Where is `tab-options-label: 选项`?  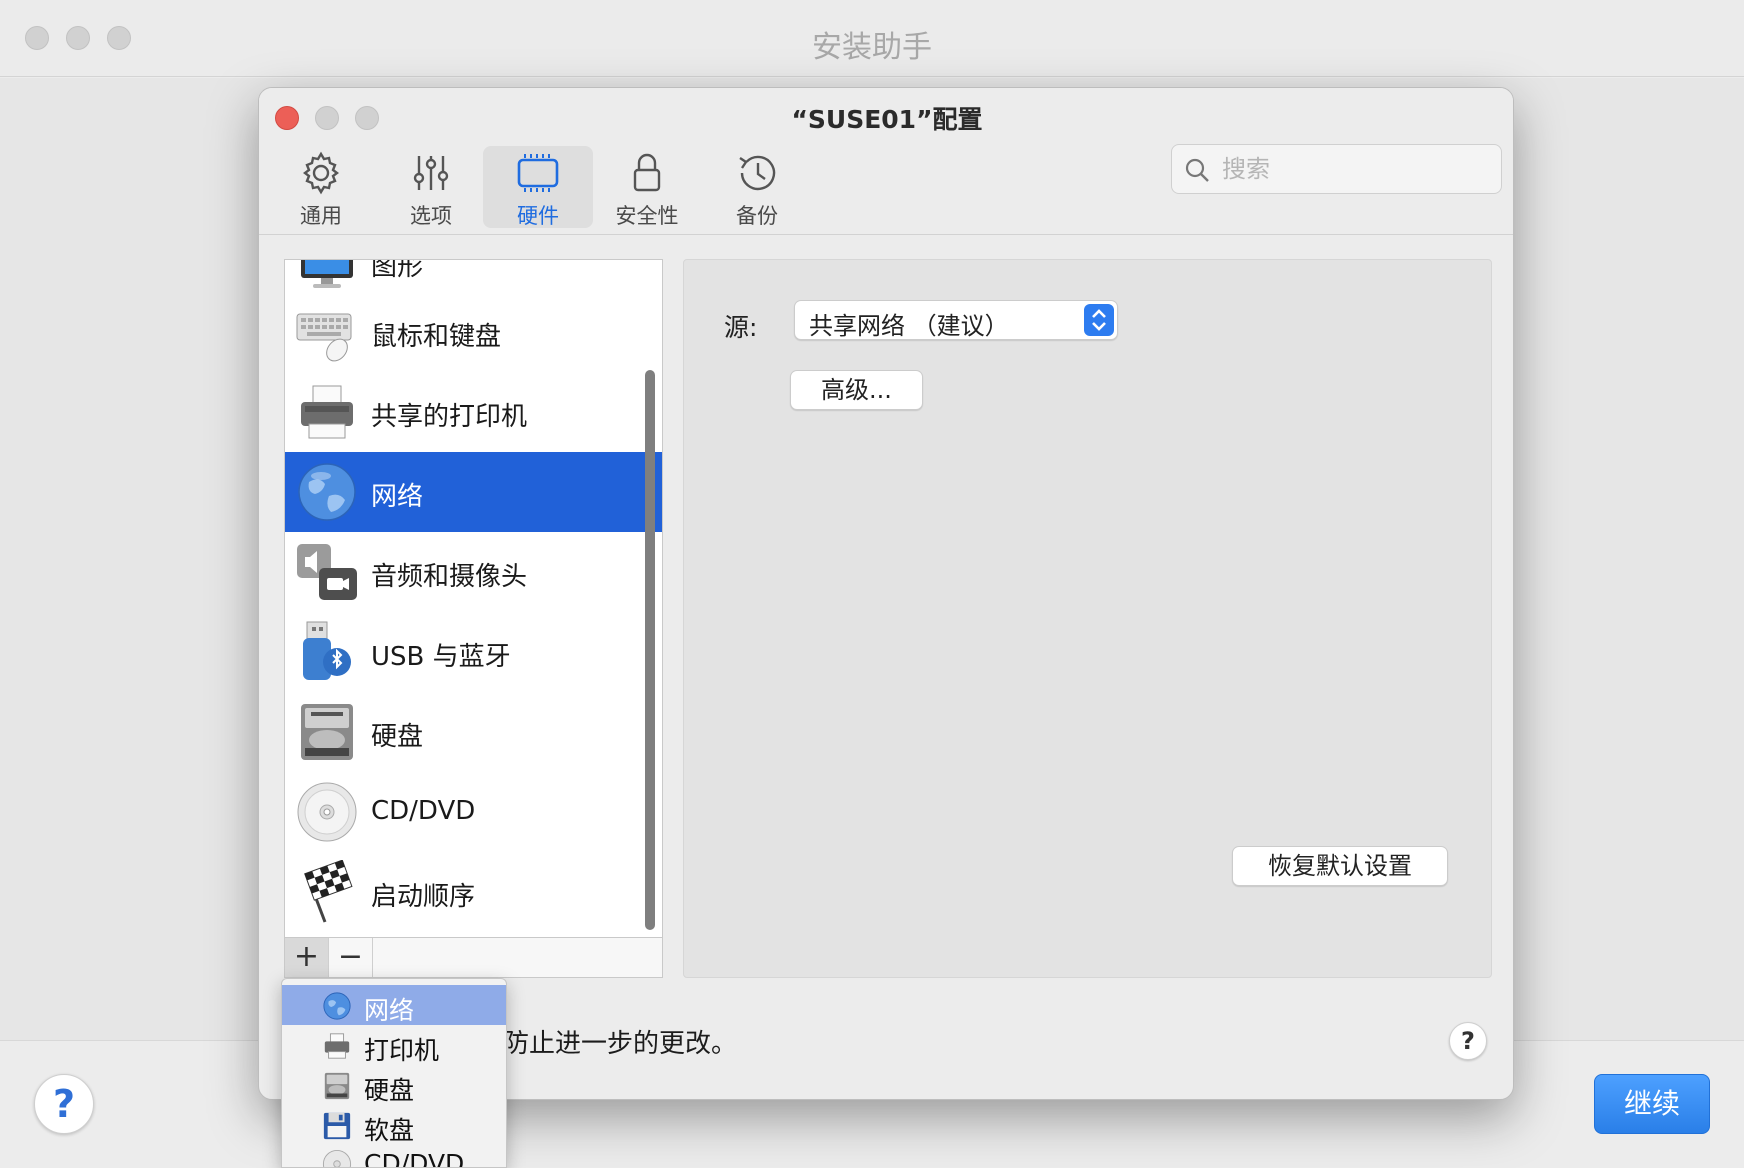
tab-options-label: 选项 is located at coordinates (431, 216).